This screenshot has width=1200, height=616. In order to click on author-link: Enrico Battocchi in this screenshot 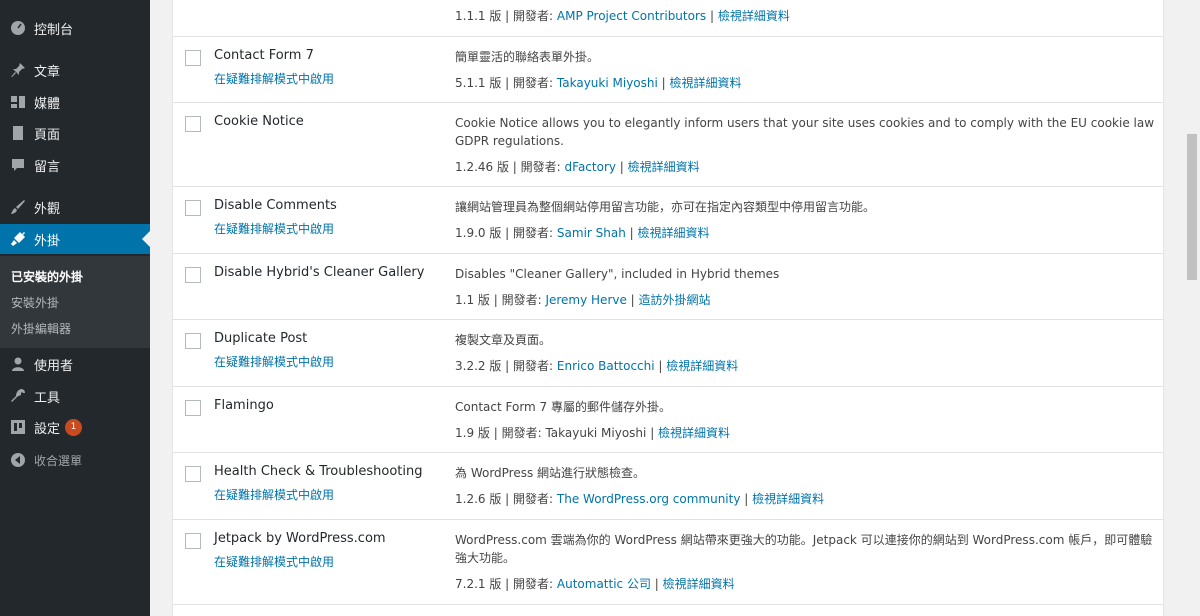, I will do `click(606, 366)`.